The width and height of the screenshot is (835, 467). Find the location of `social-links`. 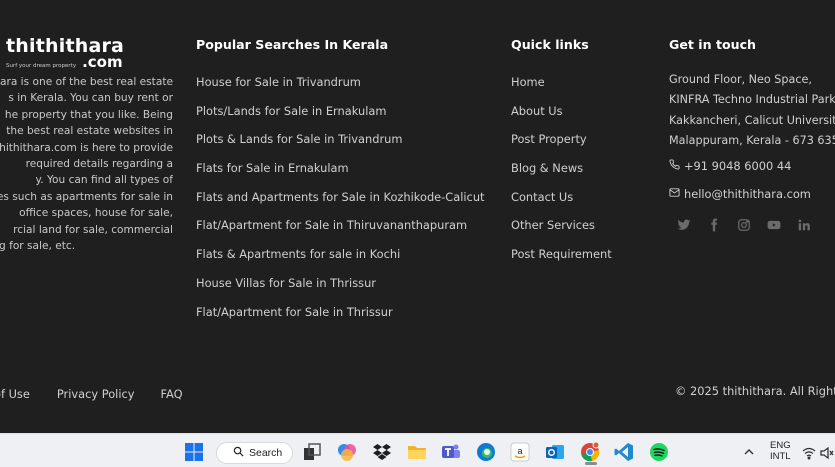

social-links is located at coordinates (744, 225).